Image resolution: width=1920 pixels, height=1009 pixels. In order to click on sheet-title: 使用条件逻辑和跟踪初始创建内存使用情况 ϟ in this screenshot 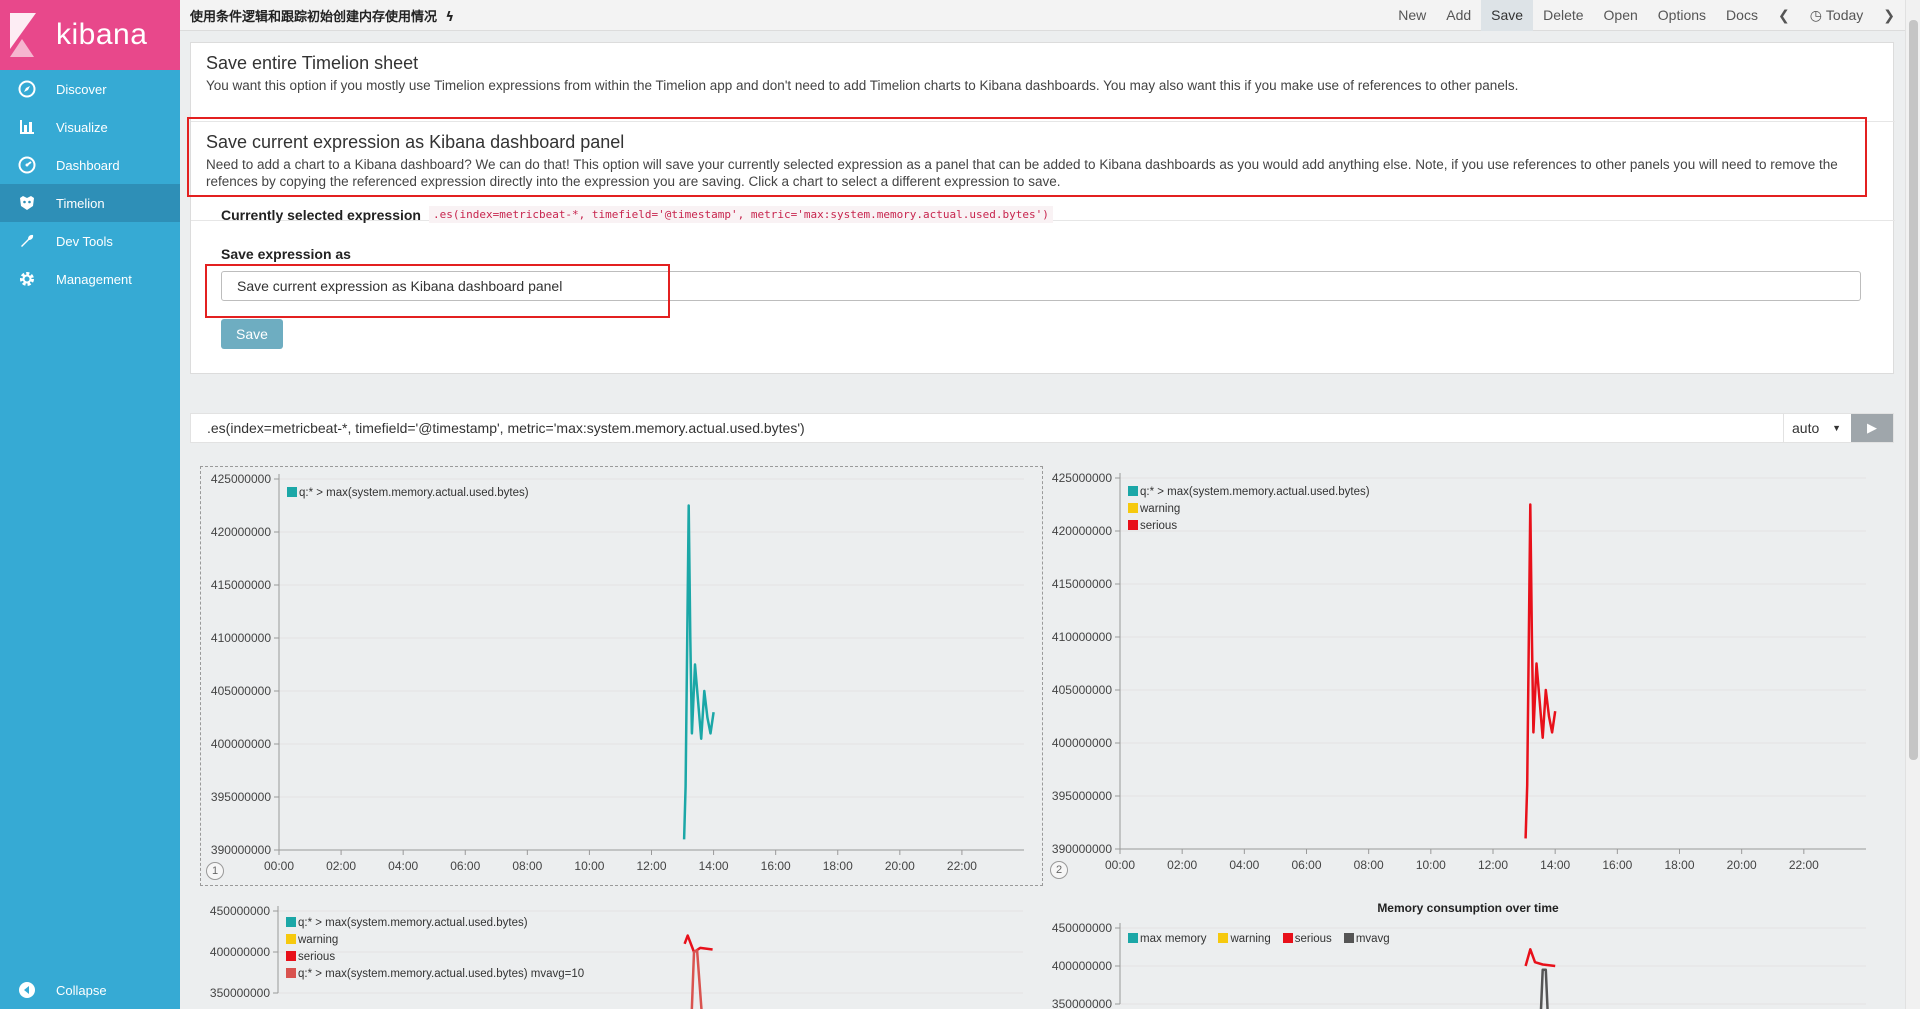, I will do `click(317, 15)`.